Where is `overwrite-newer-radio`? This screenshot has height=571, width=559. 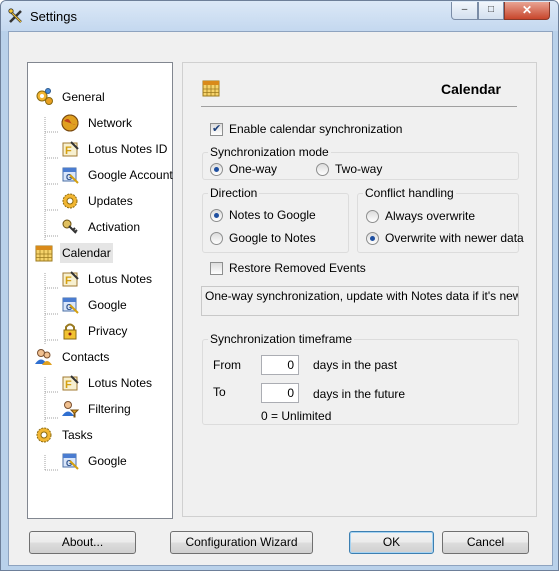 overwrite-newer-radio is located at coordinates (372, 238).